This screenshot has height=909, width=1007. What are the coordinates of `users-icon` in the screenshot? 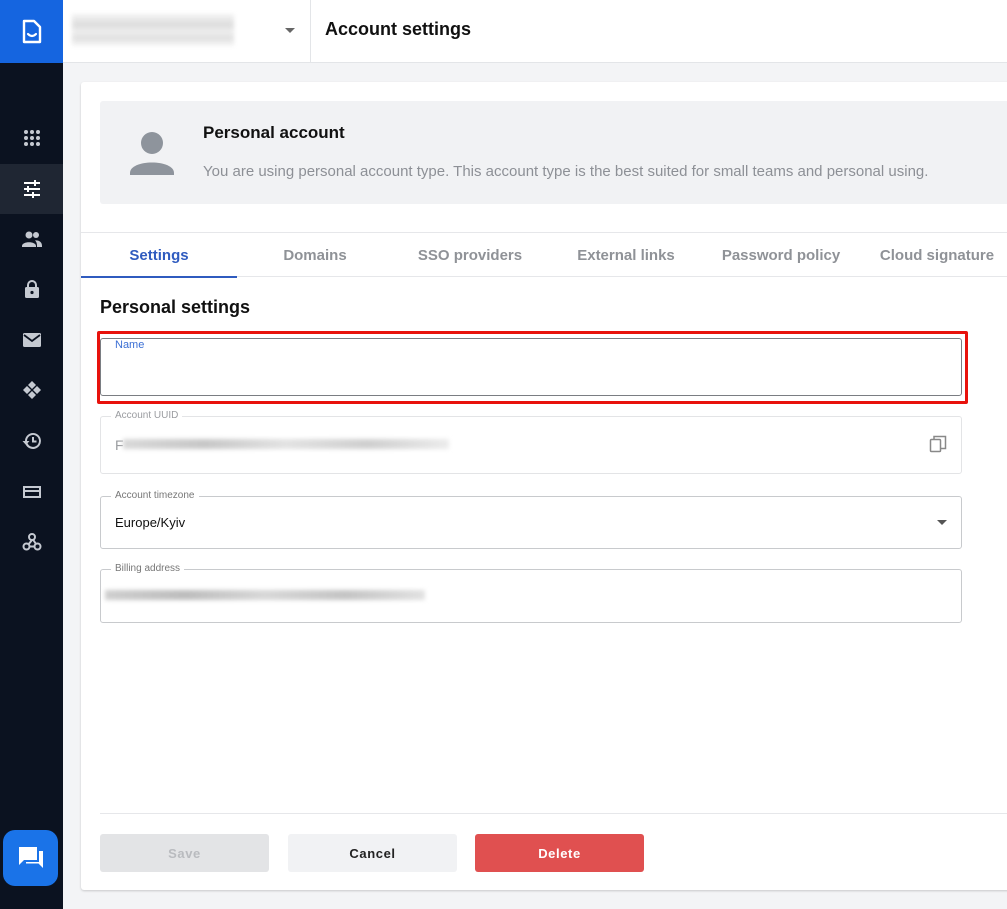 It's located at (31, 239).